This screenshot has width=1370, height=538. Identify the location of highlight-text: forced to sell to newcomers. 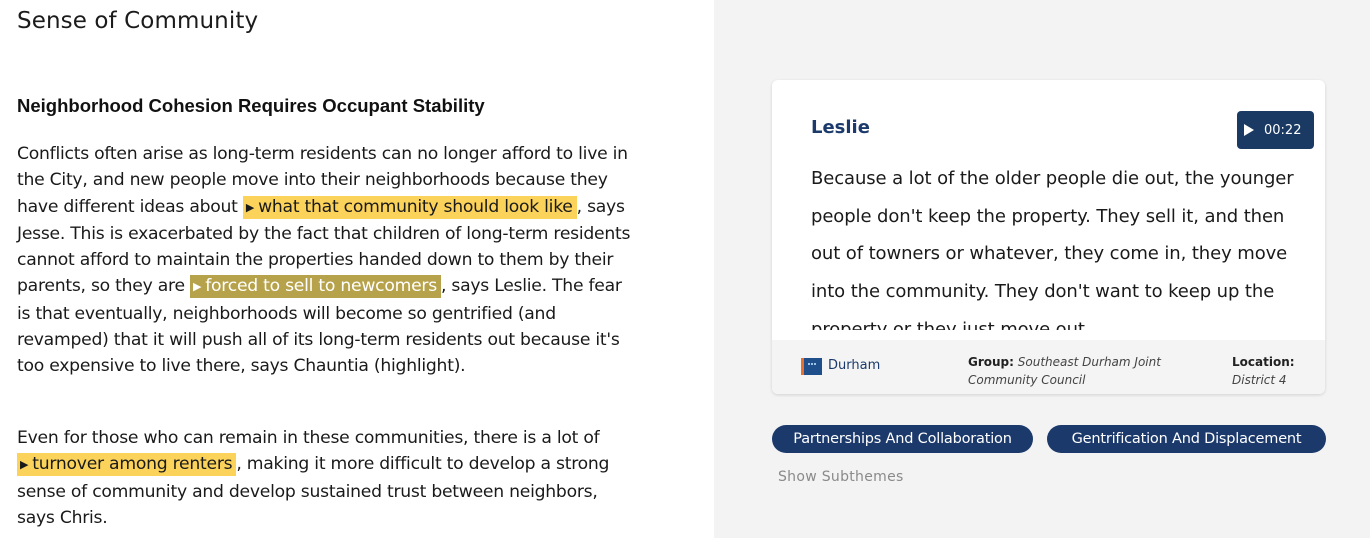
(321, 286).